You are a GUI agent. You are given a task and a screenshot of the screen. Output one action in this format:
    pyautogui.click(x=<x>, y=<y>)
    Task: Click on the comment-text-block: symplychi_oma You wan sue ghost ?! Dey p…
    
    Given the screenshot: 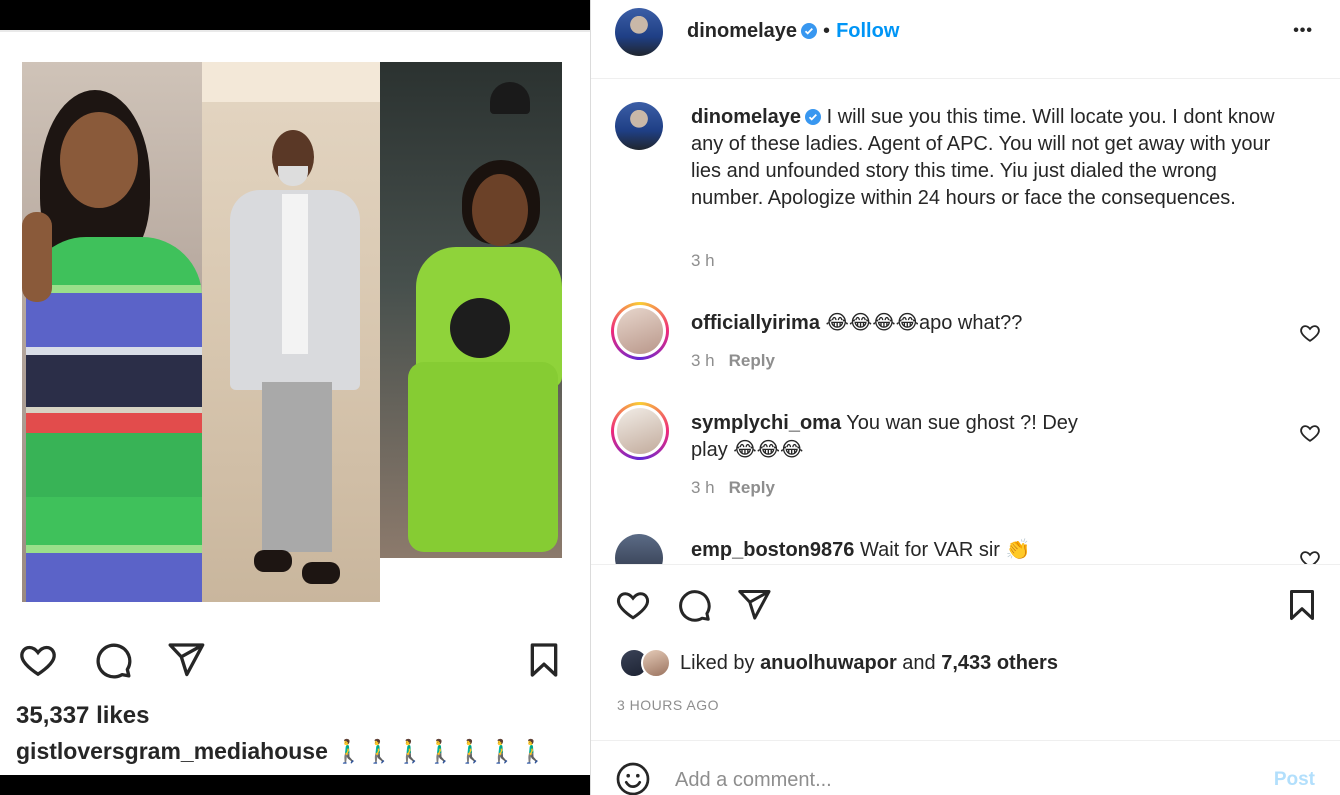 What is the action you would take?
    pyautogui.click(x=891, y=437)
    